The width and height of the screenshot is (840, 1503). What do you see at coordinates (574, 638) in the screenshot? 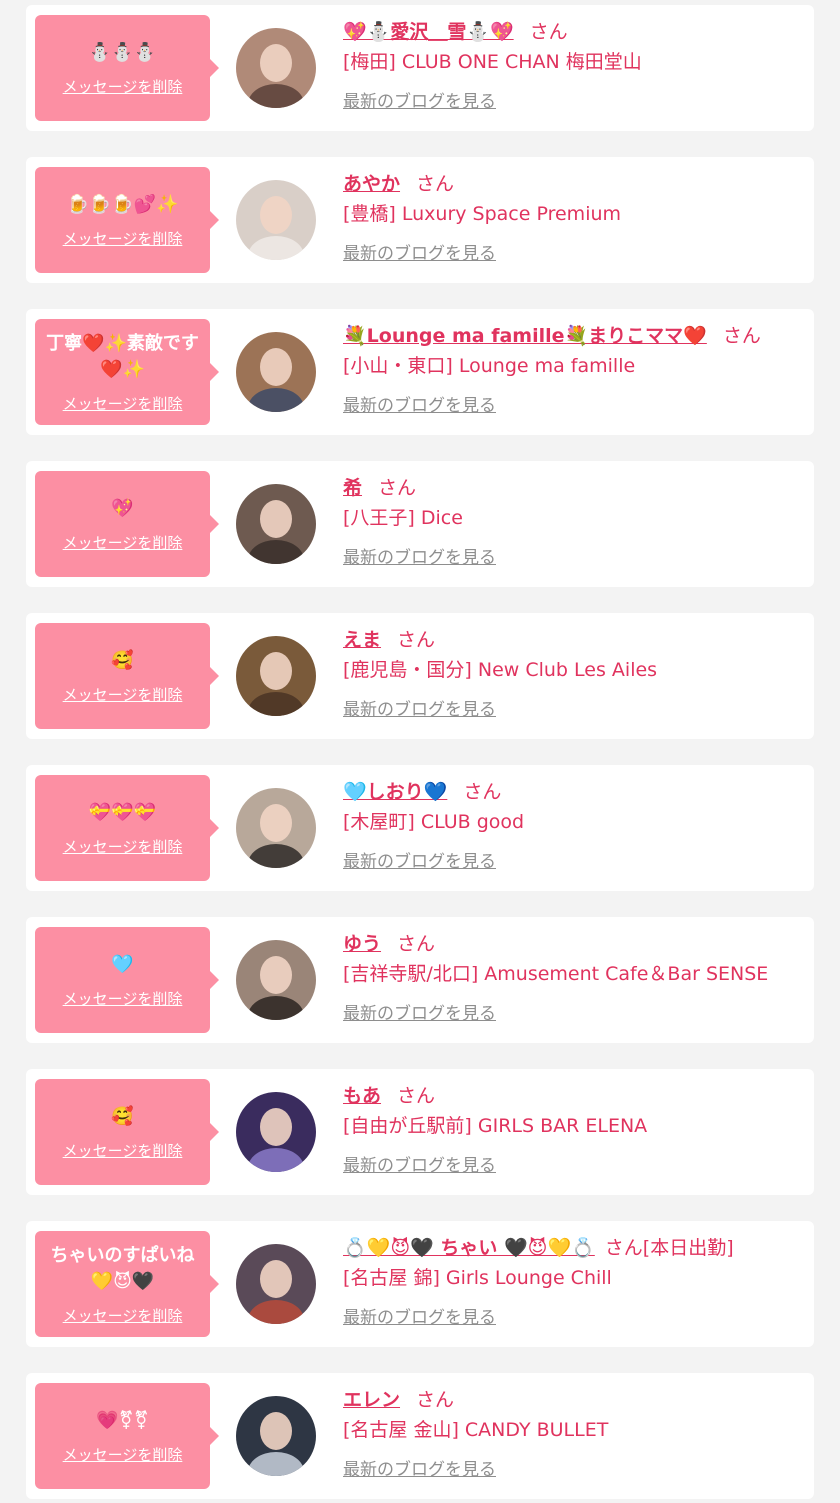
I see `name-line: えま さん` at bounding box center [574, 638].